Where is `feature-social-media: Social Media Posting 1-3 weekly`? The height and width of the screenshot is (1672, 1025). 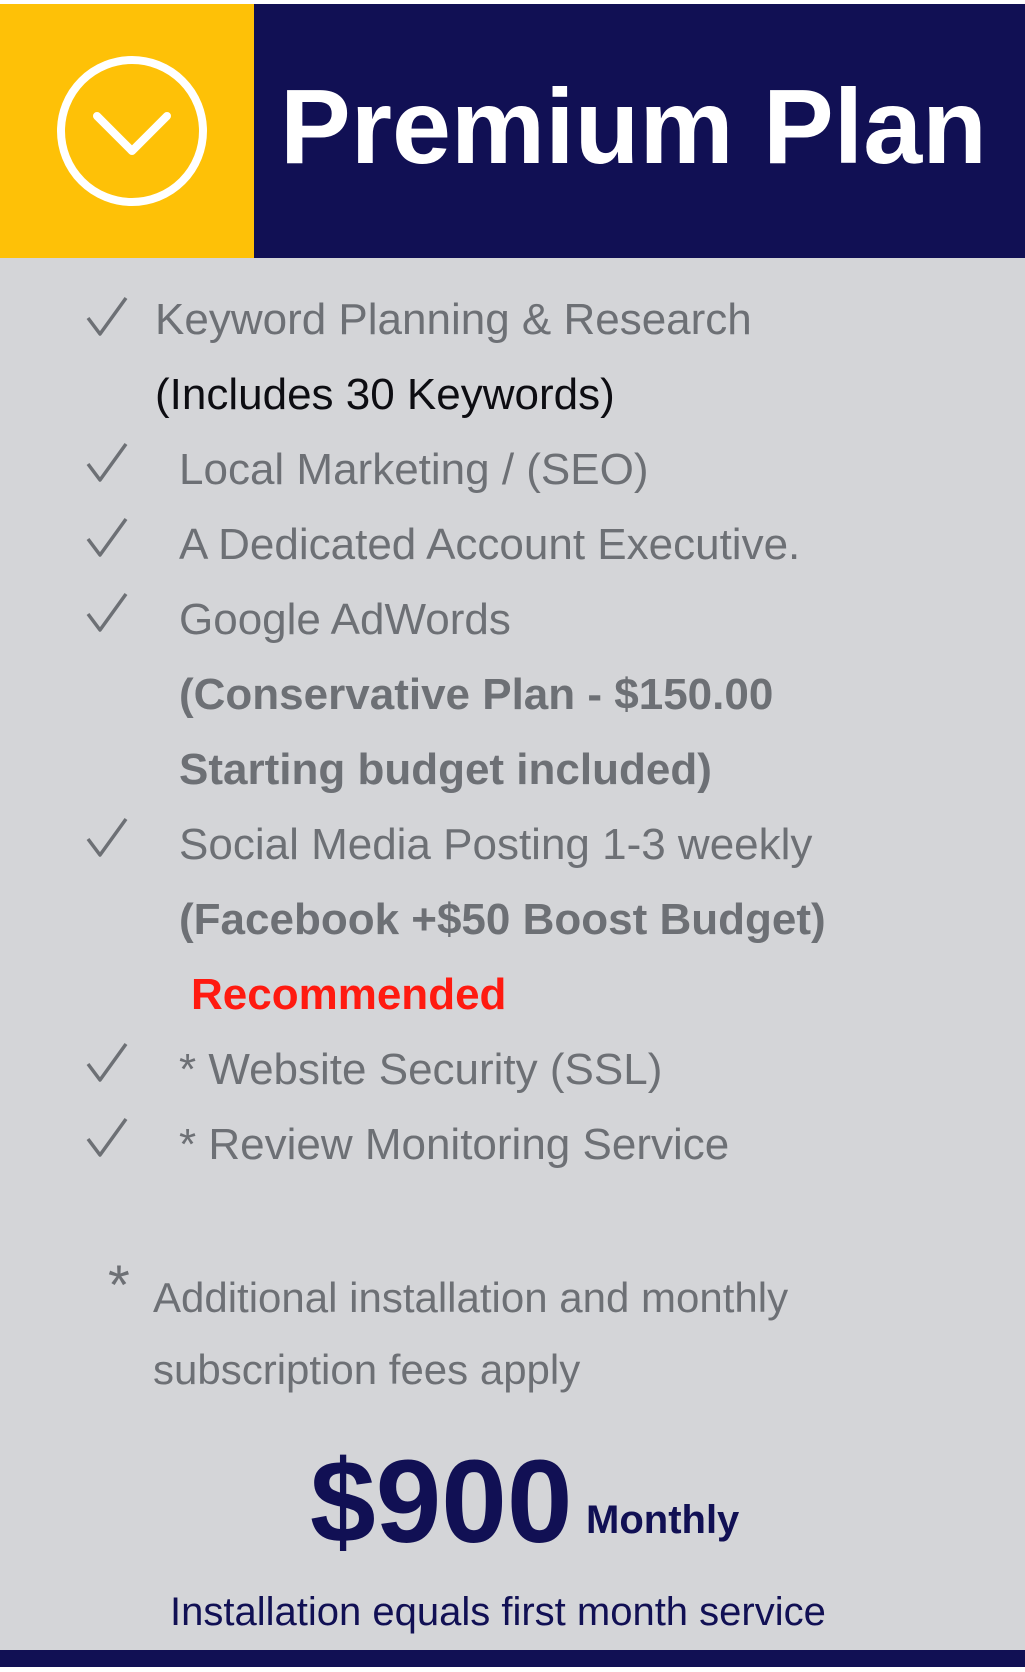 feature-social-media: Social Media Posting 1-3 weekly is located at coordinates (496, 844).